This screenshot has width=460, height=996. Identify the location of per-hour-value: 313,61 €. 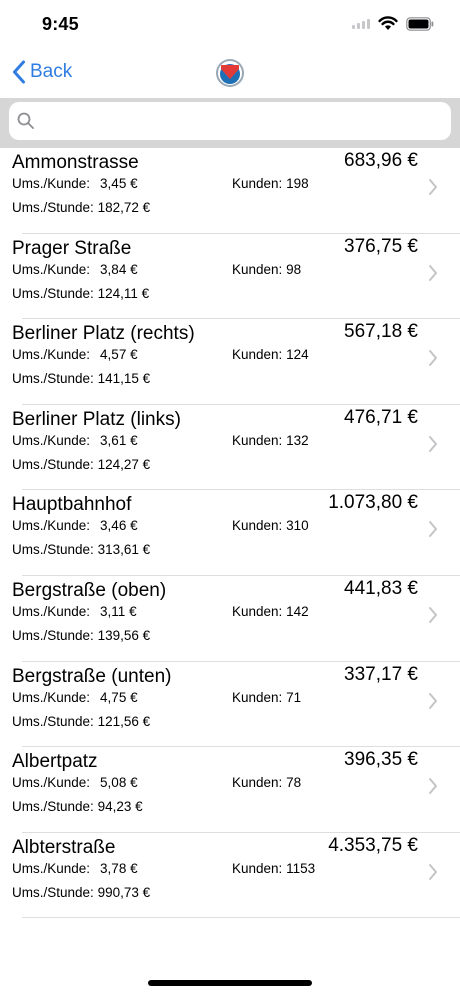
(124, 550).